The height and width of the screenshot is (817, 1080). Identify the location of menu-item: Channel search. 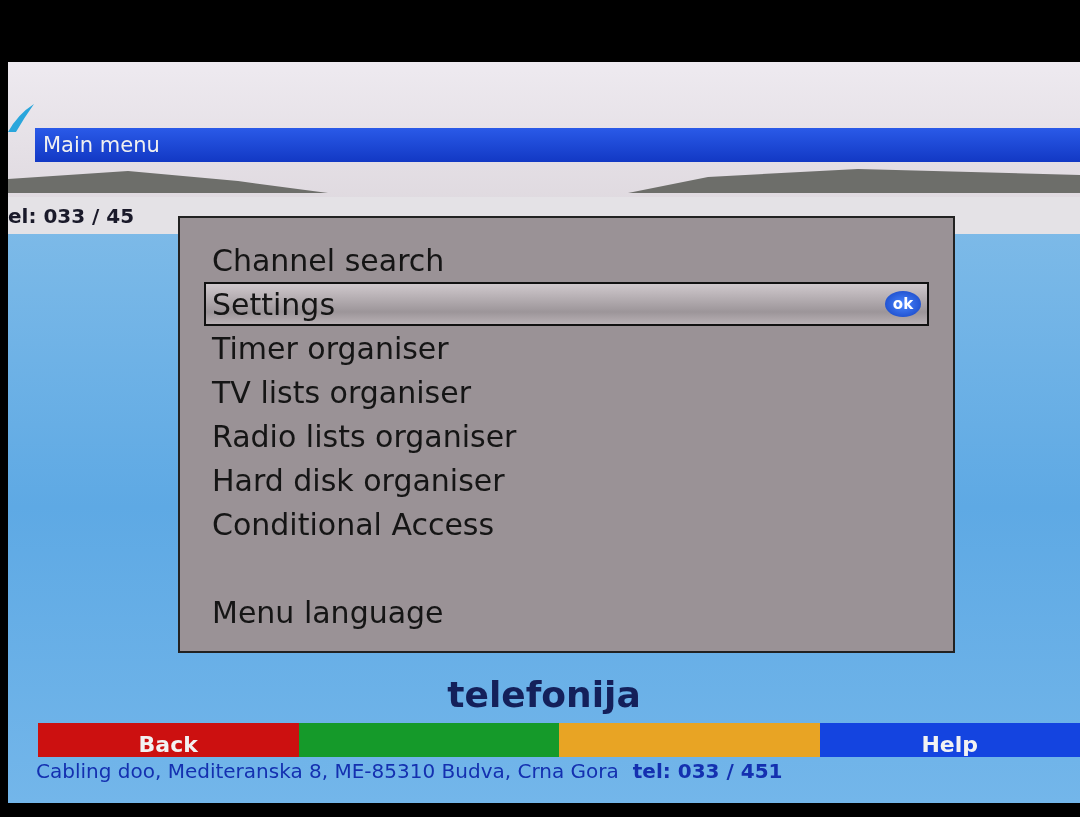
(566, 260).